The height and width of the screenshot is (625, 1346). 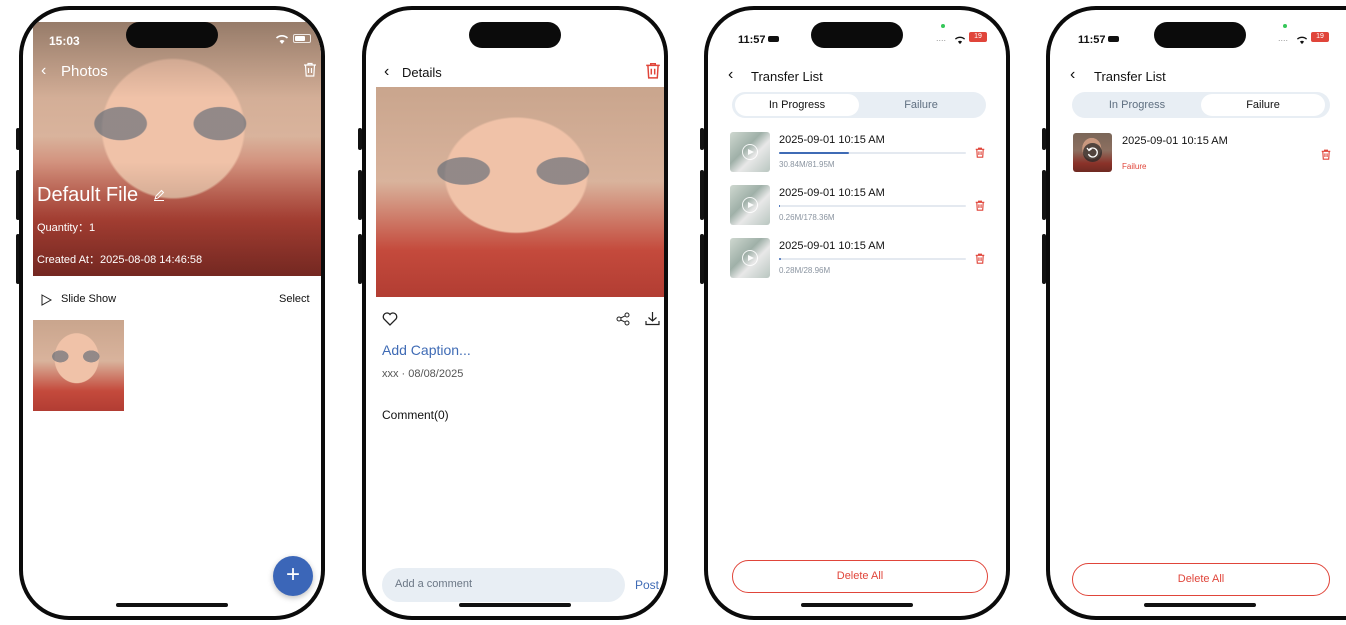 I want to click on play-outline-icon, so click(x=47, y=302).